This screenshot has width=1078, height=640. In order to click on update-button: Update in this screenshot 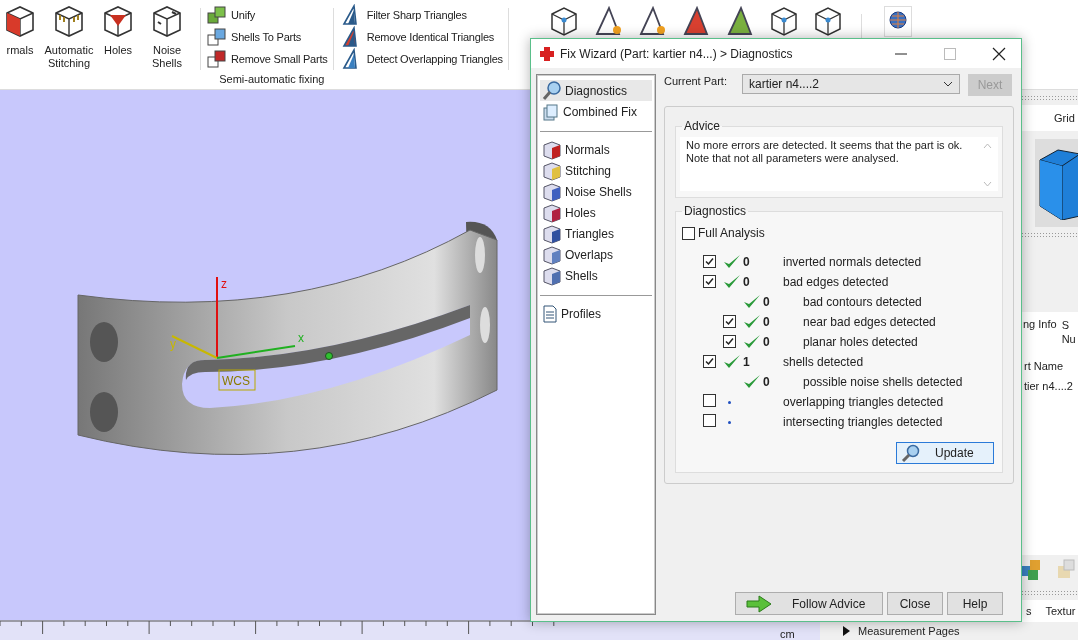, I will do `click(945, 453)`.